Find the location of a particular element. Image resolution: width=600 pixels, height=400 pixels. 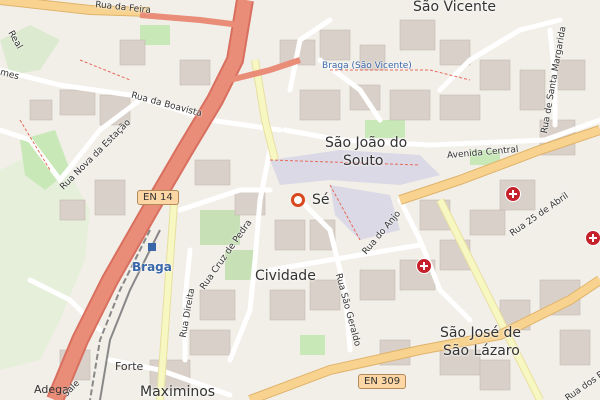

location-pin-icon is located at coordinates (298, 200).